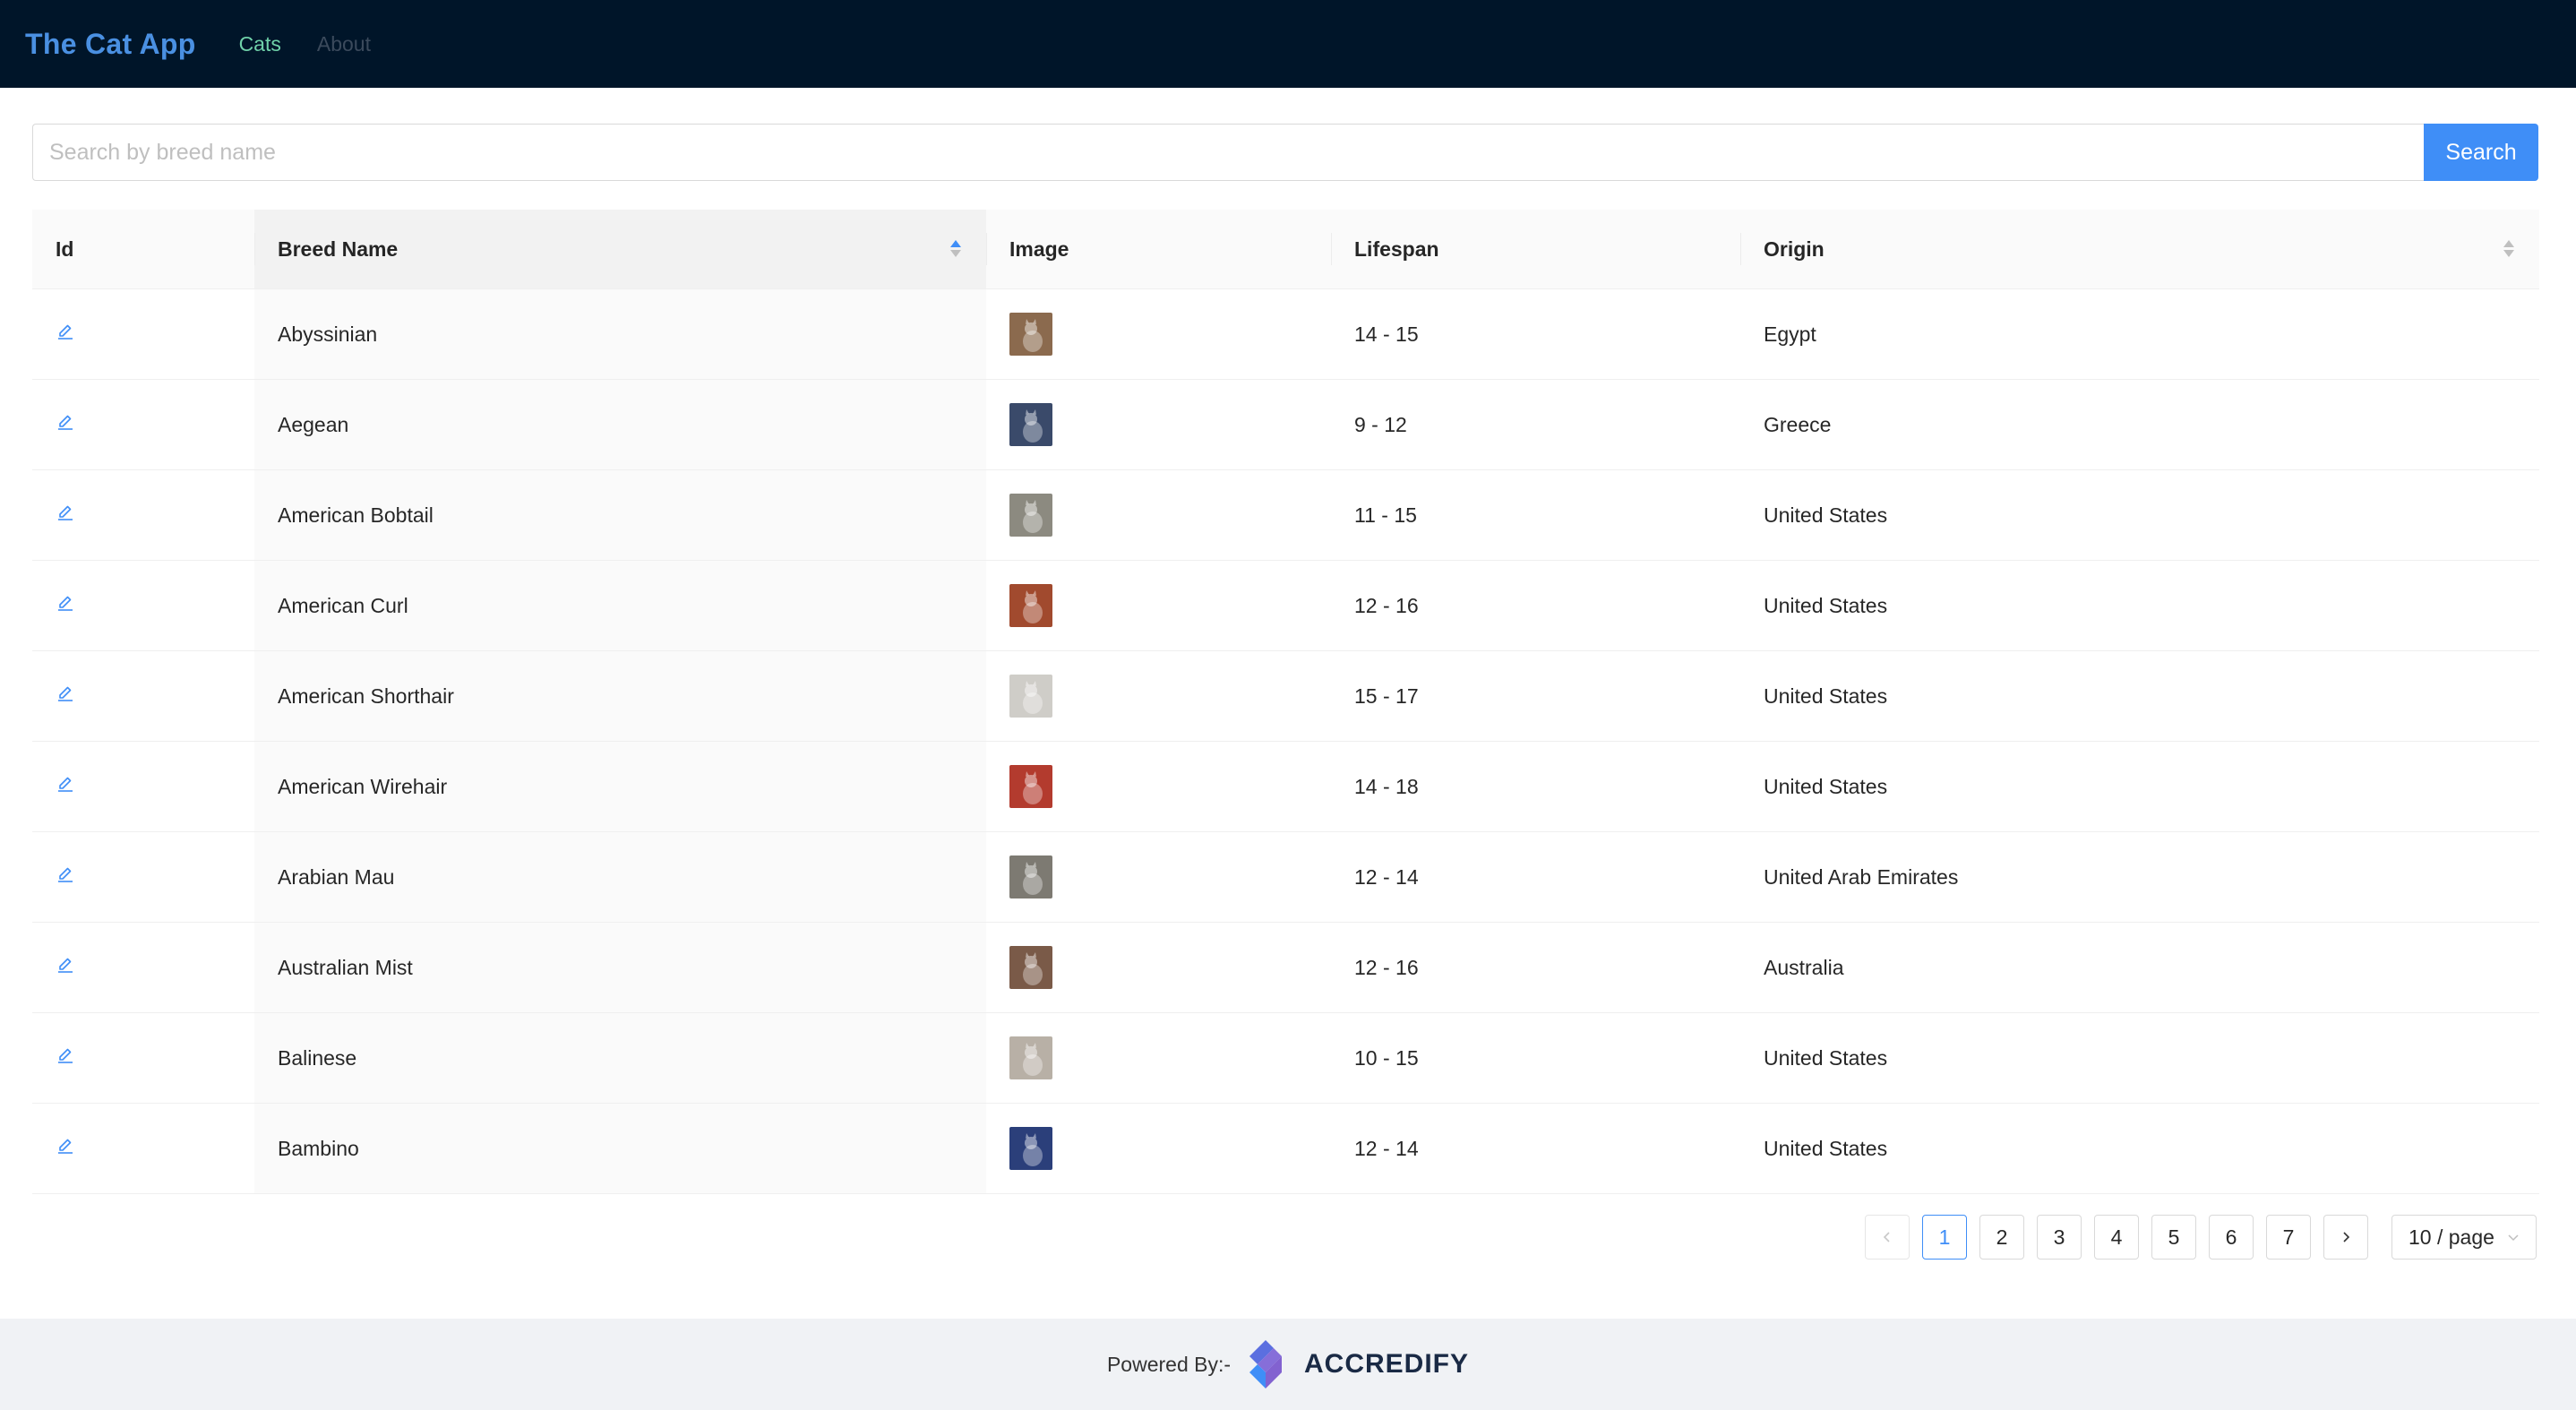 The image size is (2576, 1410). Describe the element at coordinates (1794, 249) in the screenshot. I see `column-header-label: Origin` at that location.